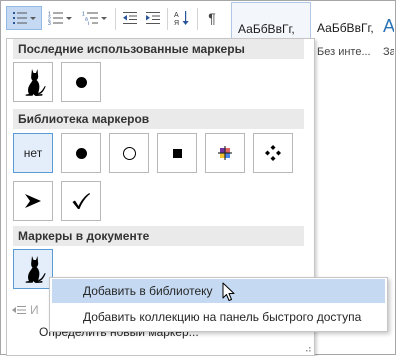 The width and height of the screenshot is (396, 356). What do you see at coordinates (158, 119) in the screenshot?
I see `bullet-library-header: Библиотека маркеров` at bounding box center [158, 119].